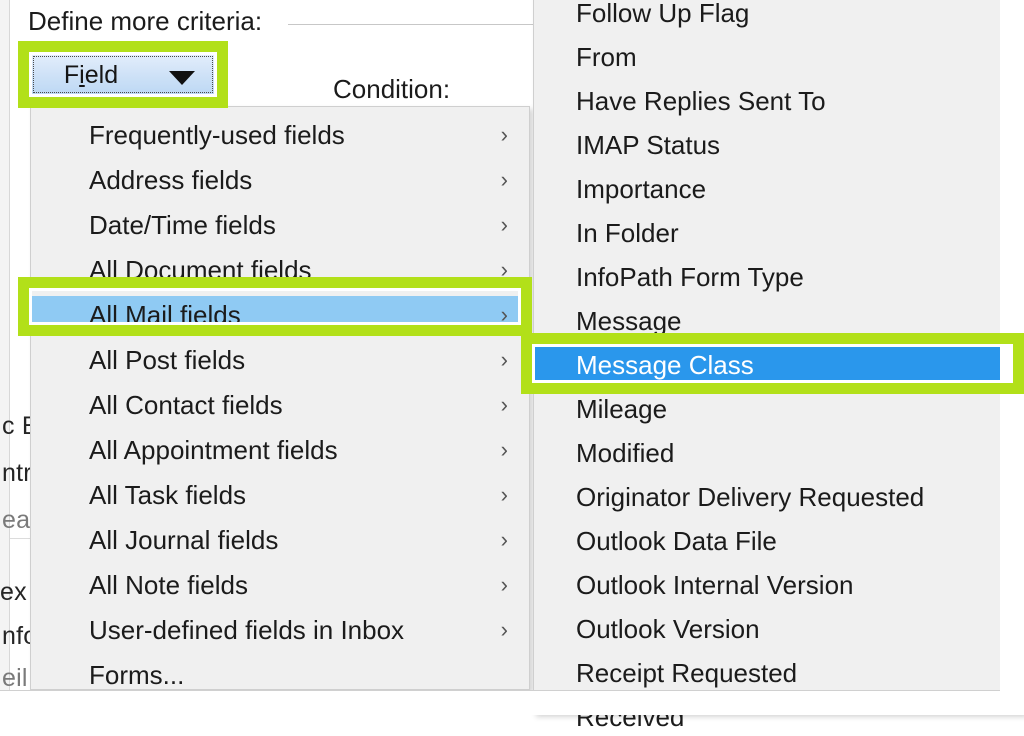 This screenshot has height=736, width=1024. I want to click on menu-item: Outlook Version, so click(779, 629).